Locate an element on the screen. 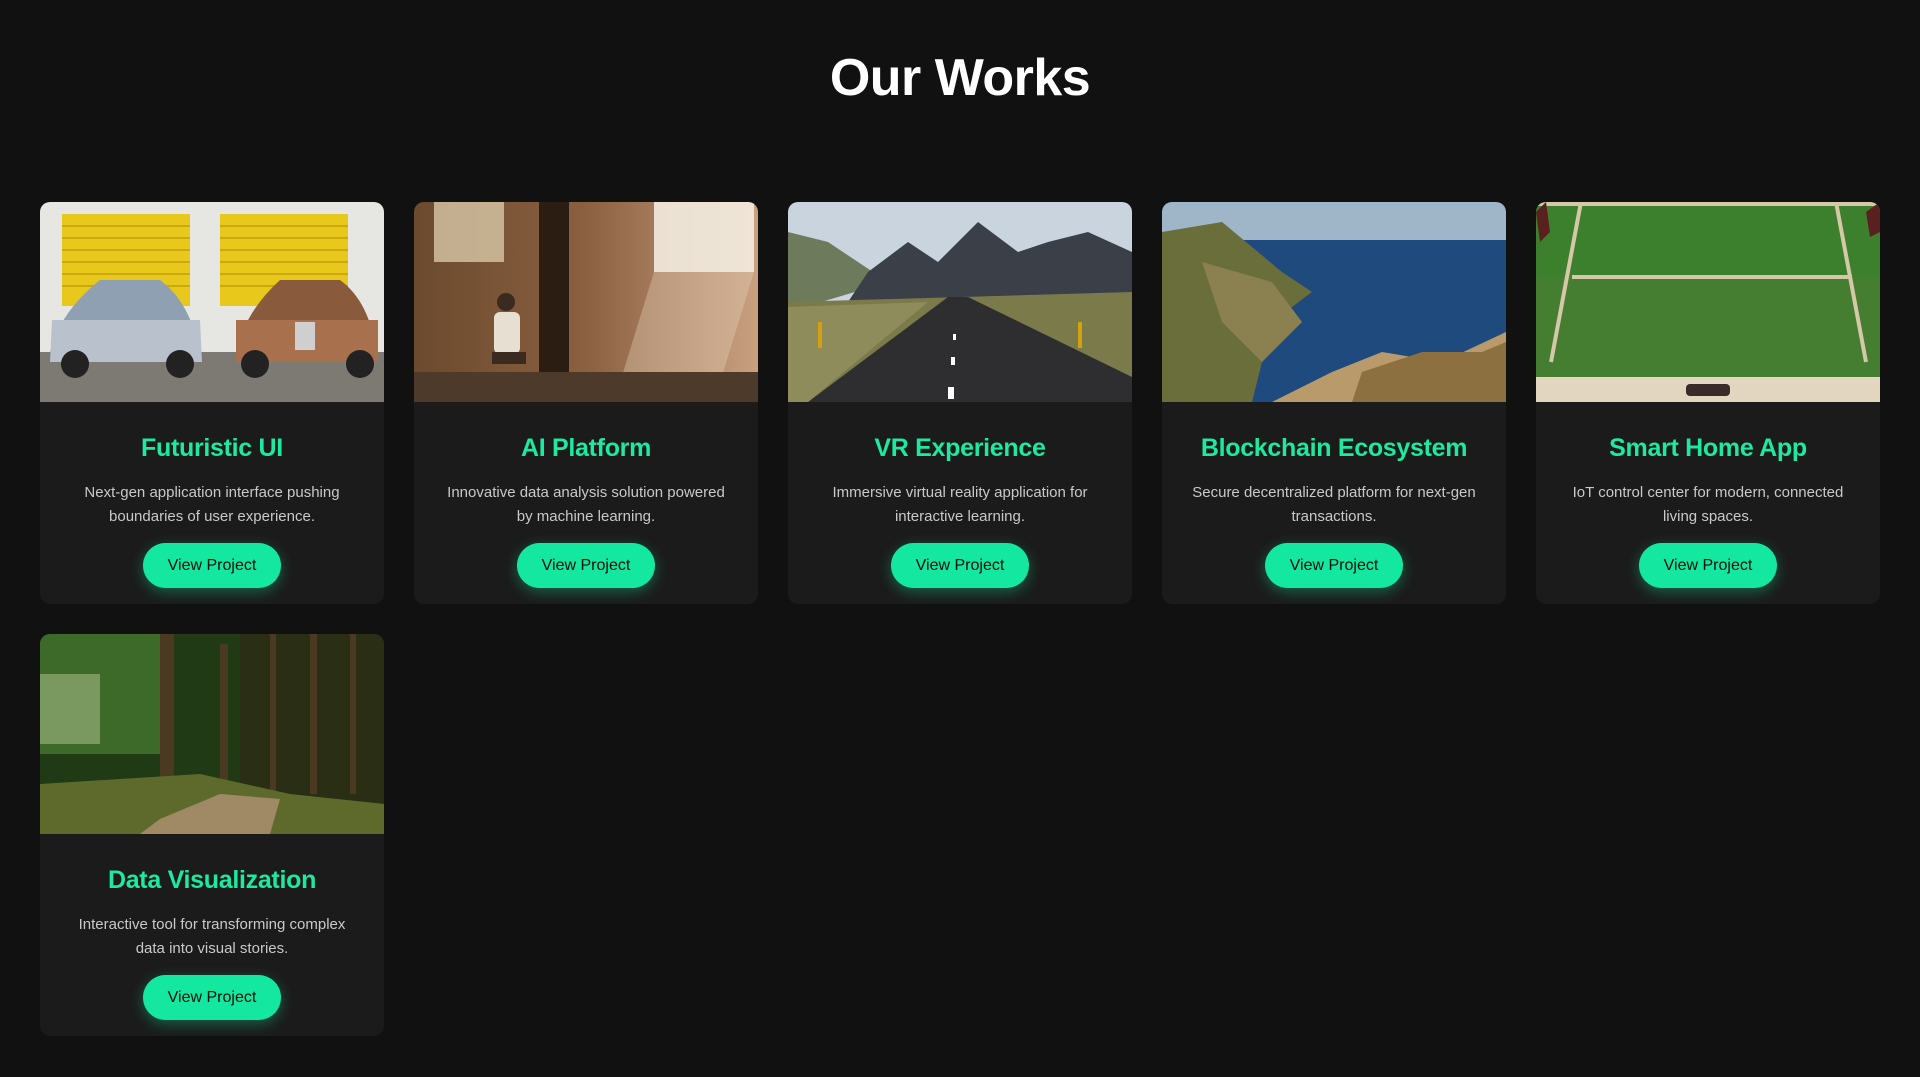  project-title: Smart Home App is located at coordinates (1708, 448).